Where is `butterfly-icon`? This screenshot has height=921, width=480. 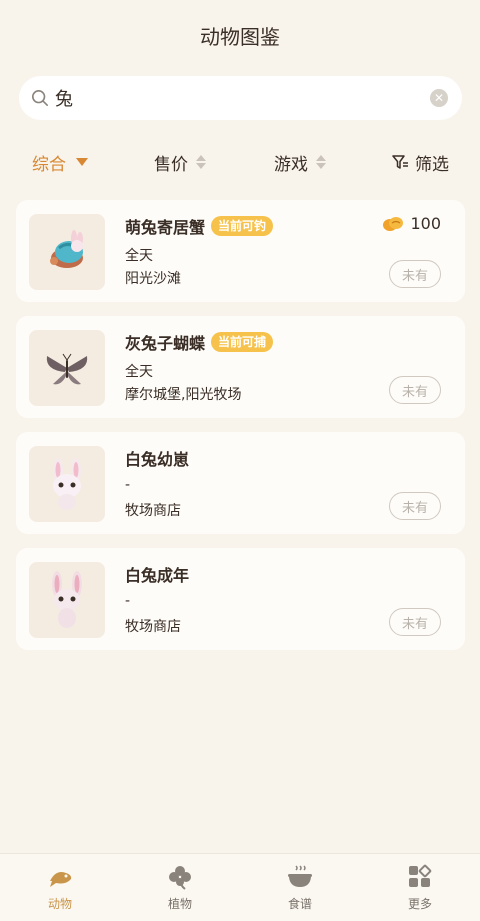 butterfly-icon is located at coordinates (67, 369).